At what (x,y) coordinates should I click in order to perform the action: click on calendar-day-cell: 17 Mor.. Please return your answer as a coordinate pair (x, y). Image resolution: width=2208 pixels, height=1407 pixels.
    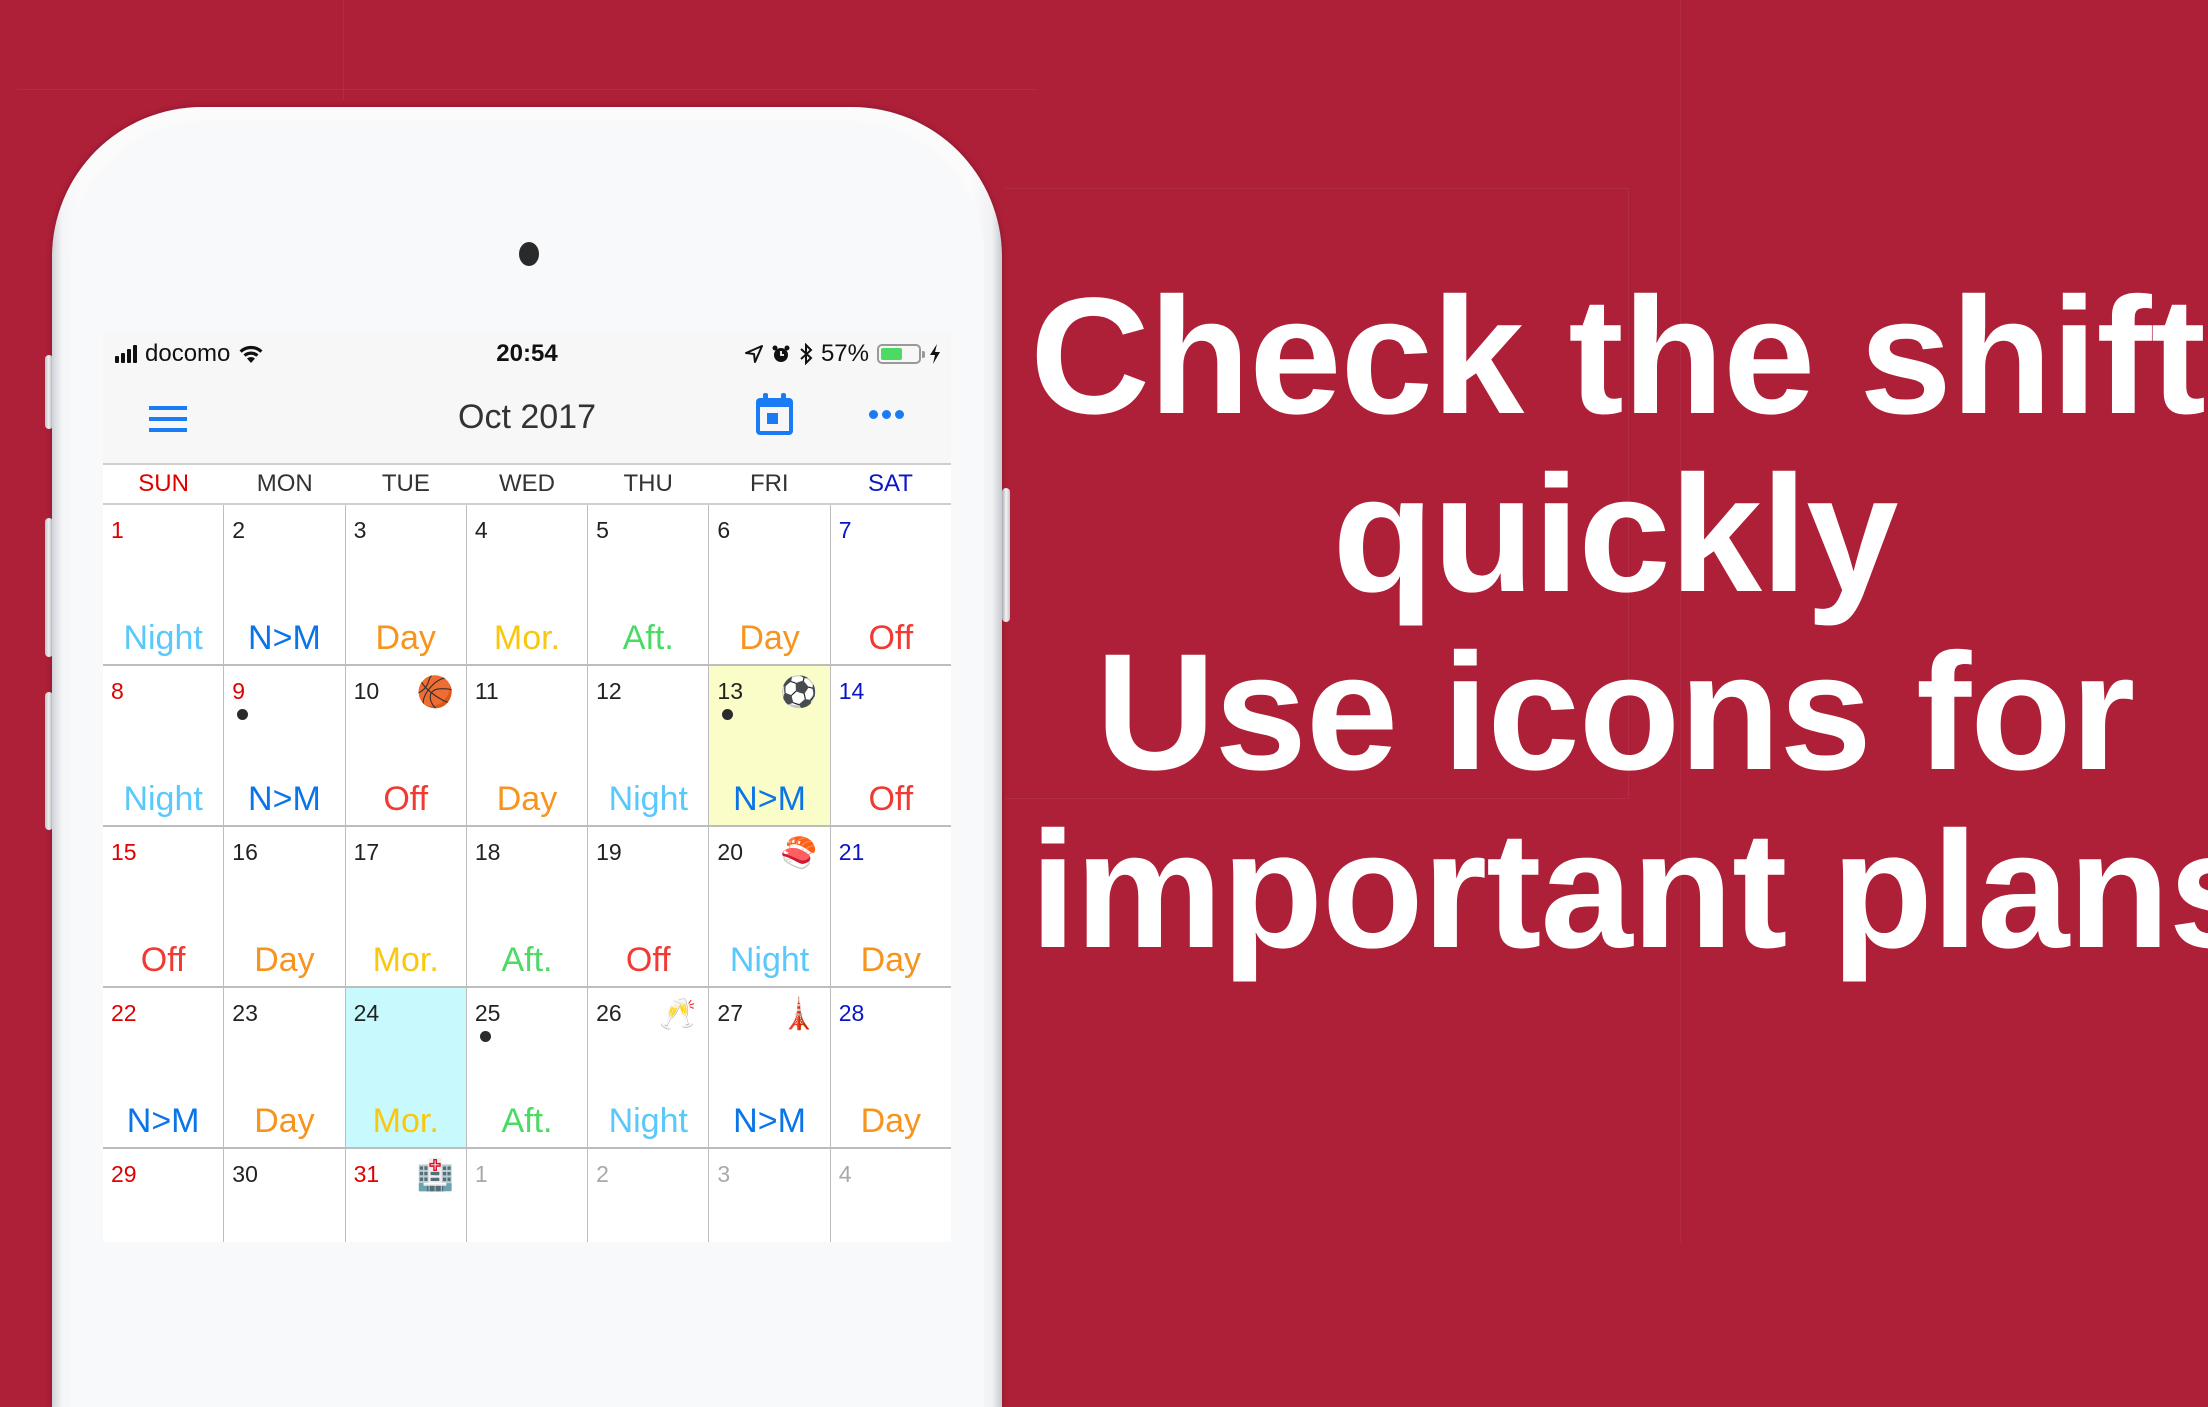
    Looking at the image, I should click on (406, 906).